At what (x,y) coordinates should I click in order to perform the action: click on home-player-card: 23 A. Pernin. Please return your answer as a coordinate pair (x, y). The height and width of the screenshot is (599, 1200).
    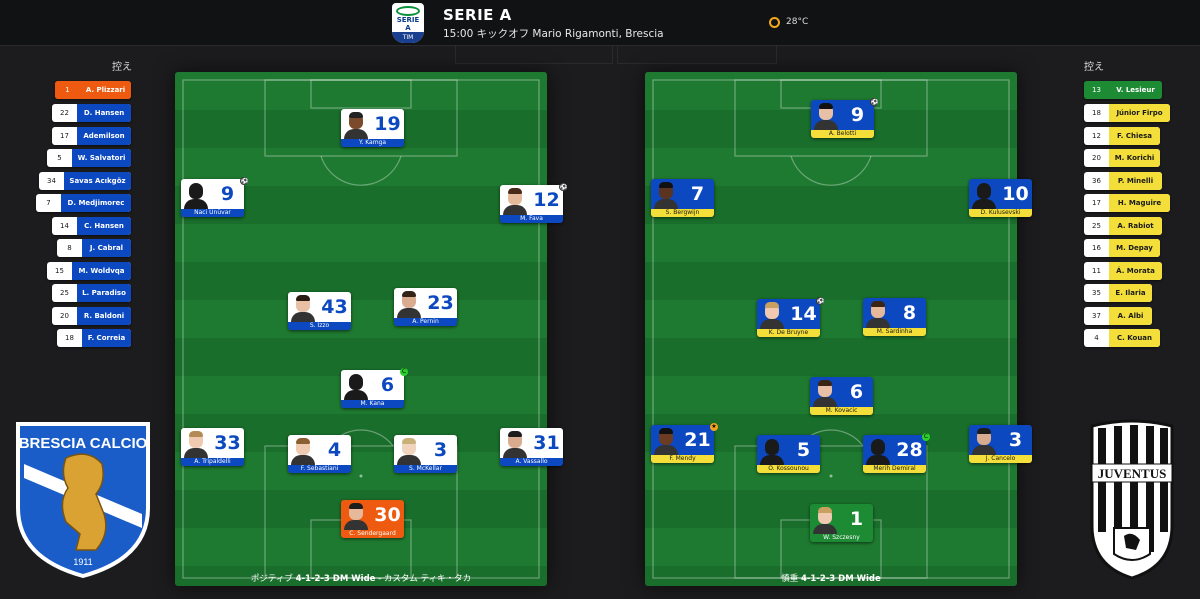
    Looking at the image, I should click on (425, 307).